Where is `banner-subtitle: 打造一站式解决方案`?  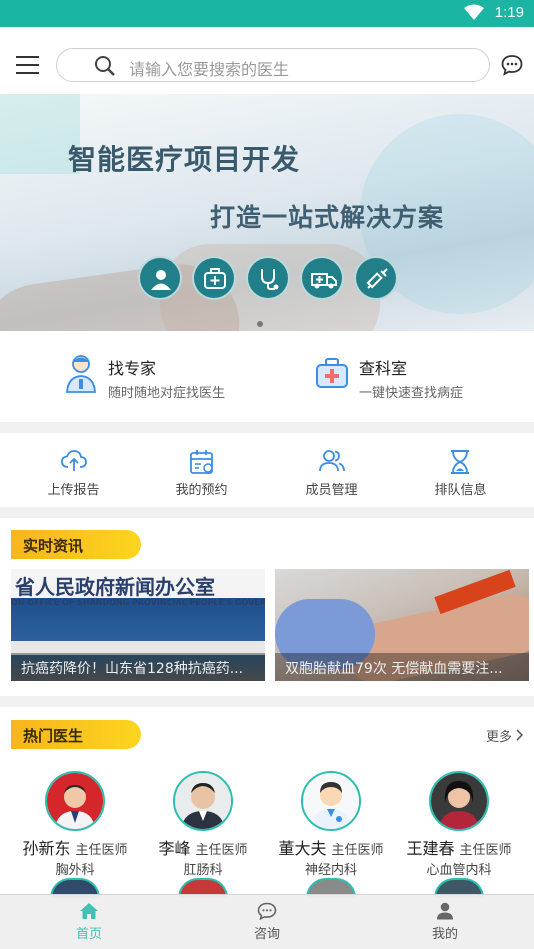 banner-subtitle: 打造一站式解决方案 is located at coordinates (327, 217).